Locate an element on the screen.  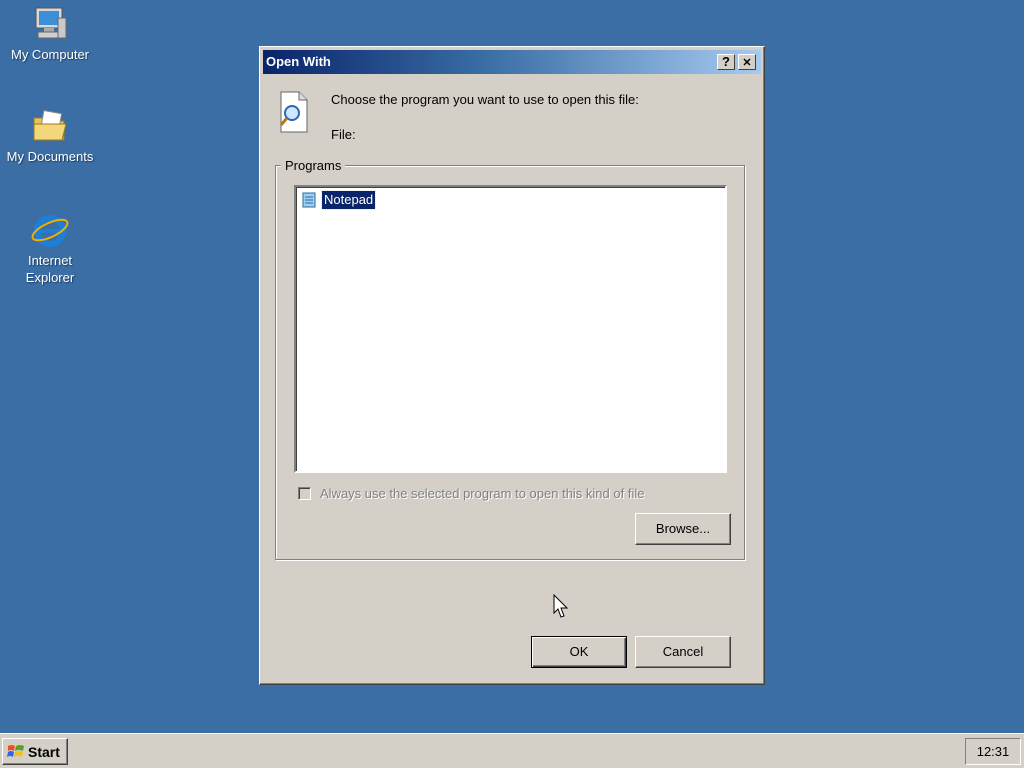
mouse-cursor-icon is located at coordinates (561, 606).